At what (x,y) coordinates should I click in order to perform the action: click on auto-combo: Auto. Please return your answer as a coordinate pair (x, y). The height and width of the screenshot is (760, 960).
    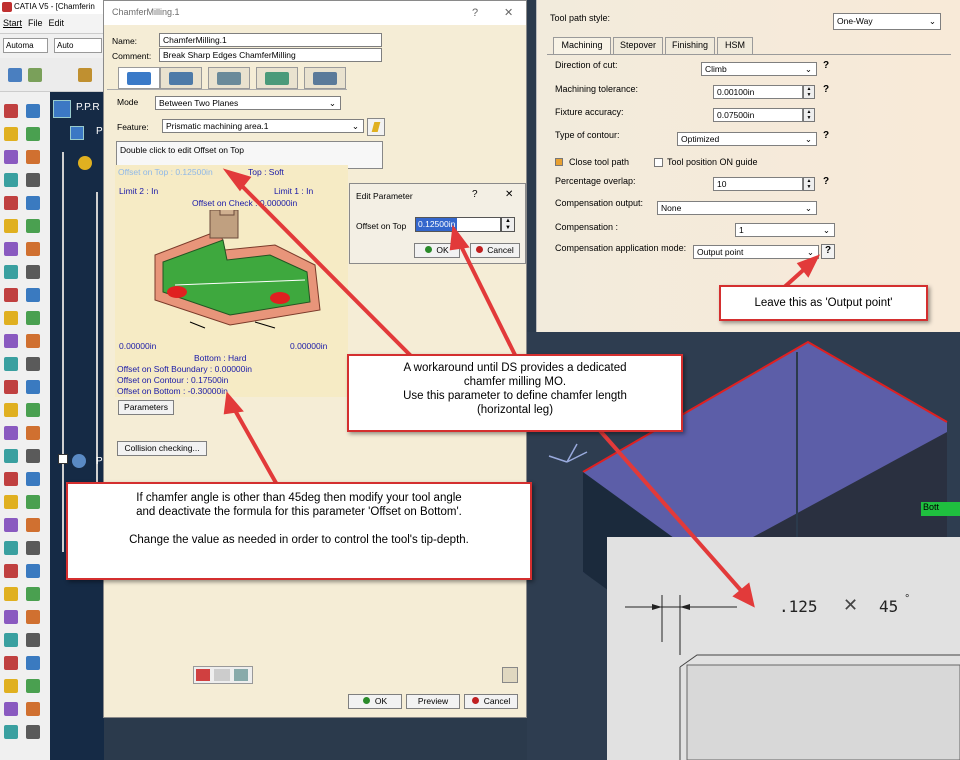
    Looking at the image, I should click on (78, 45).